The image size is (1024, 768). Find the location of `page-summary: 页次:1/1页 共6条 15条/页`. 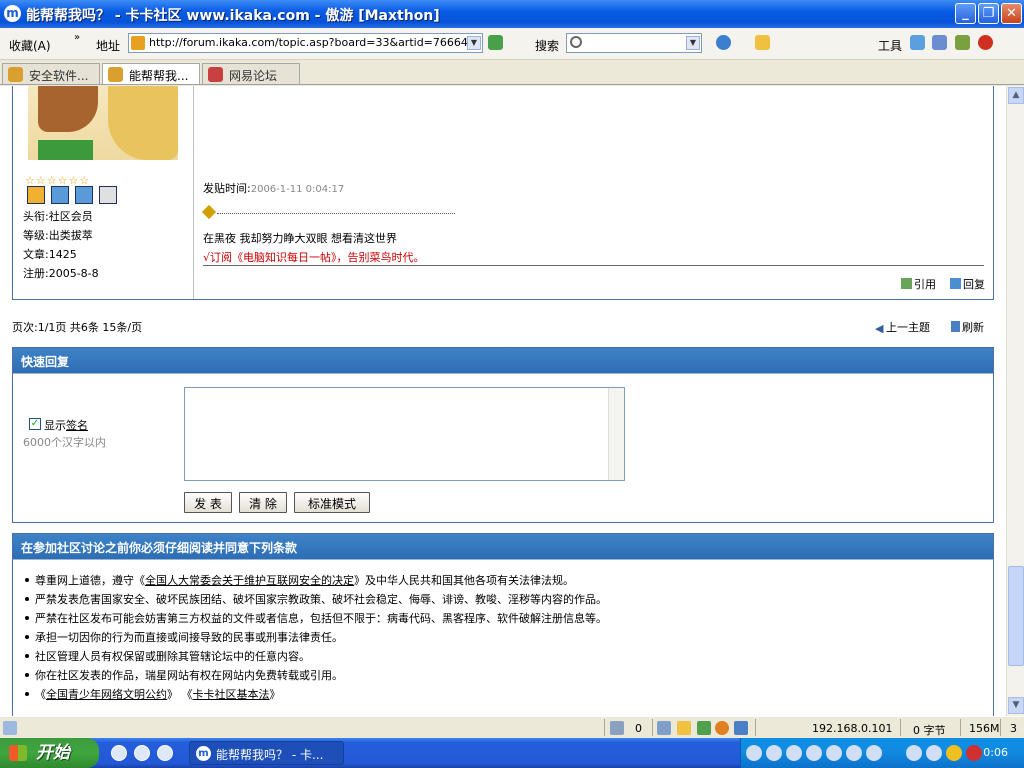

page-summary: 页次:1/1页 共6条 15条/页 is located at coordinates (77, 327).